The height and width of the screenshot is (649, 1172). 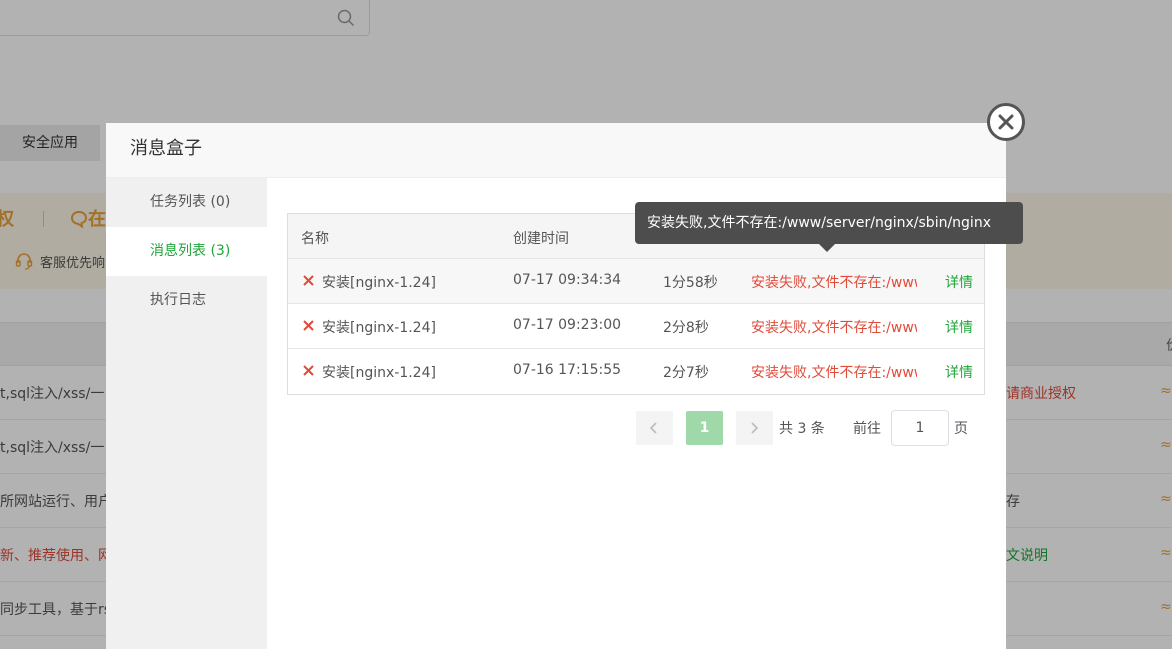 What do you see at coordinates (567, 370) in the screenshot?
I see `created-time: 07-16 17:15:55` at bounding box center [567, 370].